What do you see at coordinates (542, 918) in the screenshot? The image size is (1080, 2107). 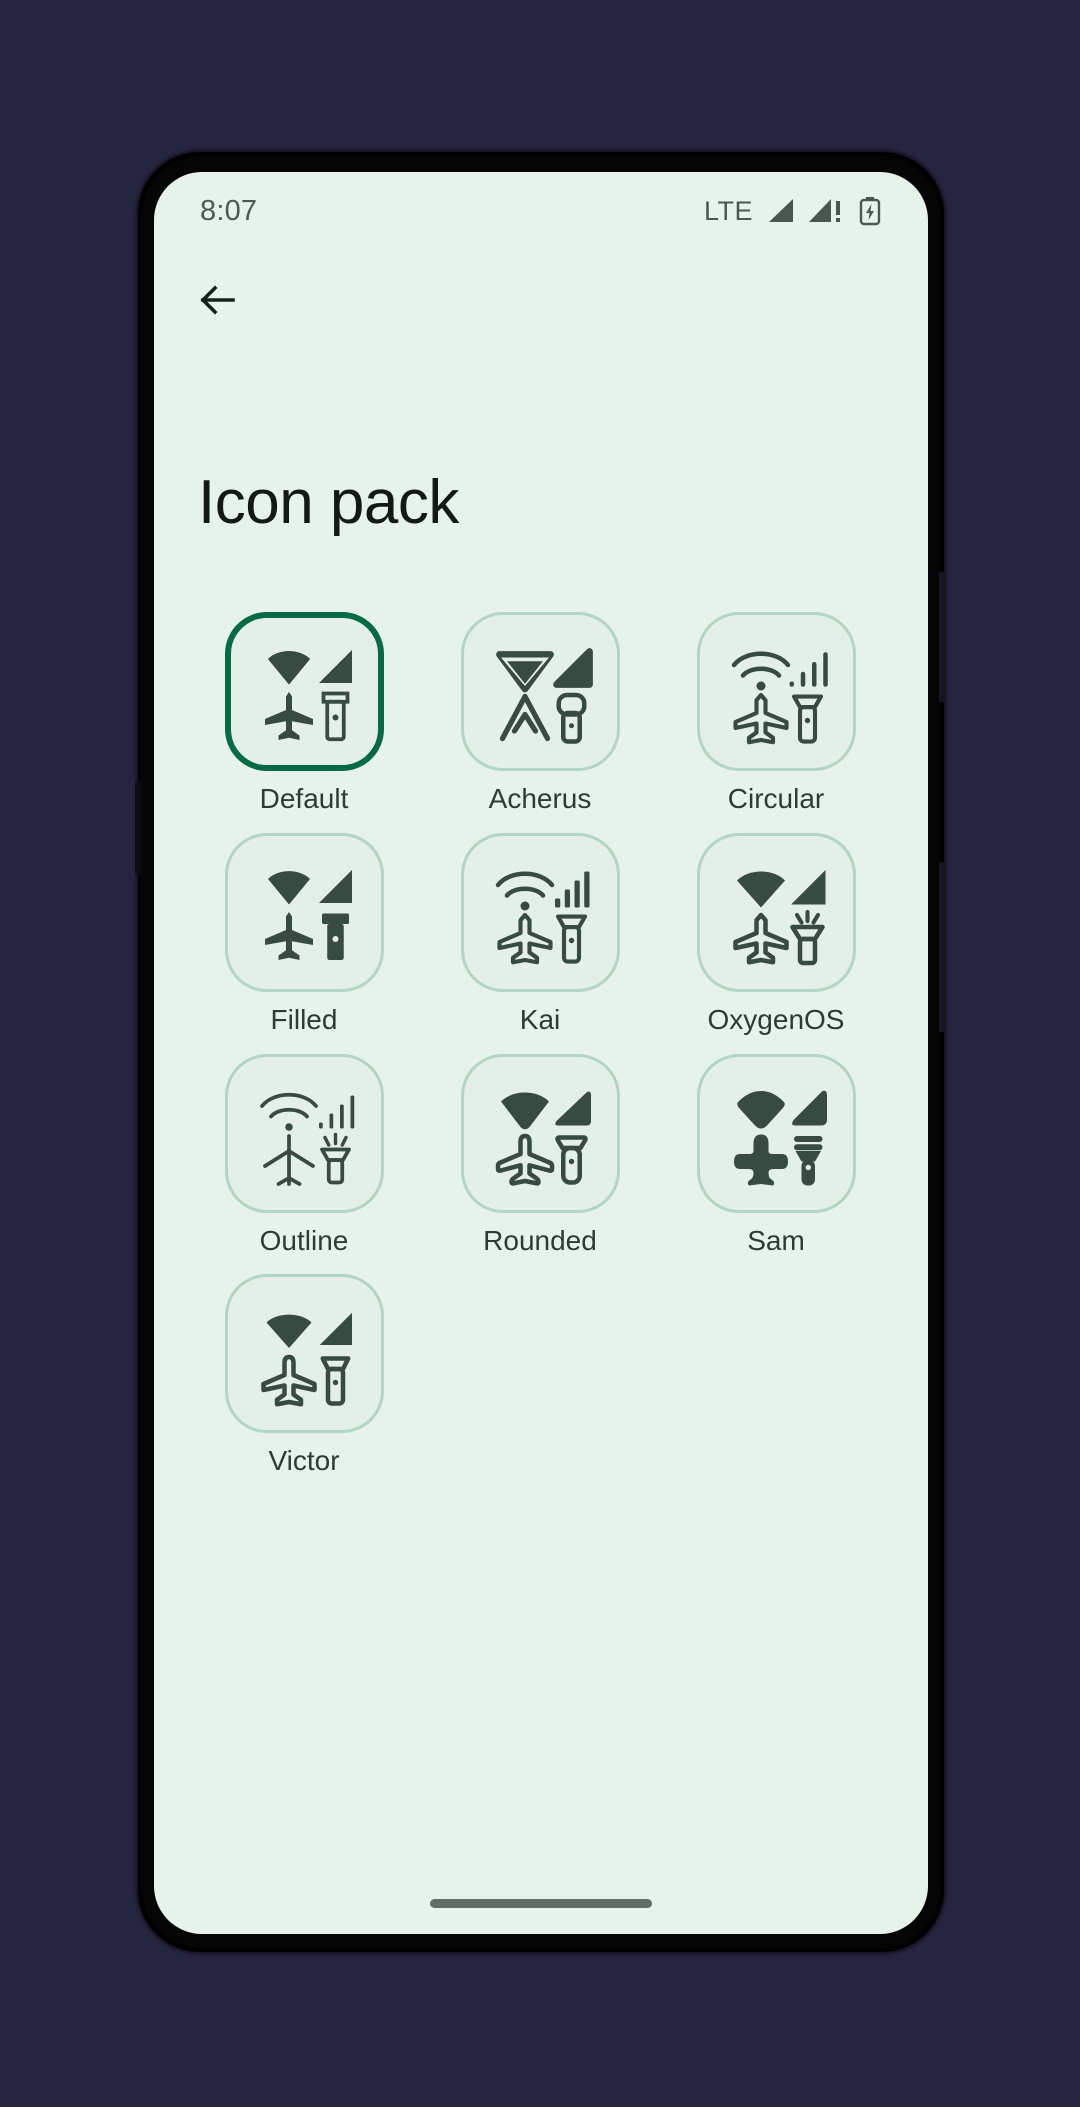 I see `icon-preview-kai` at bounding box center [542, 918].